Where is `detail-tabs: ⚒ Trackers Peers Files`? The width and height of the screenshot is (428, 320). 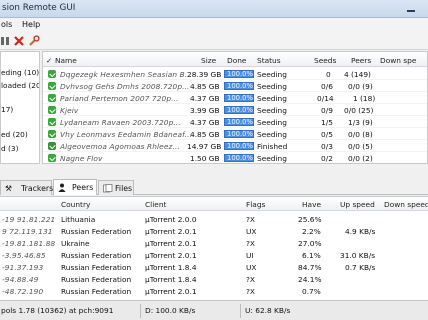
detail-tabs: ⚒ Trackers Peers Files is located at coordinates (214, 186).